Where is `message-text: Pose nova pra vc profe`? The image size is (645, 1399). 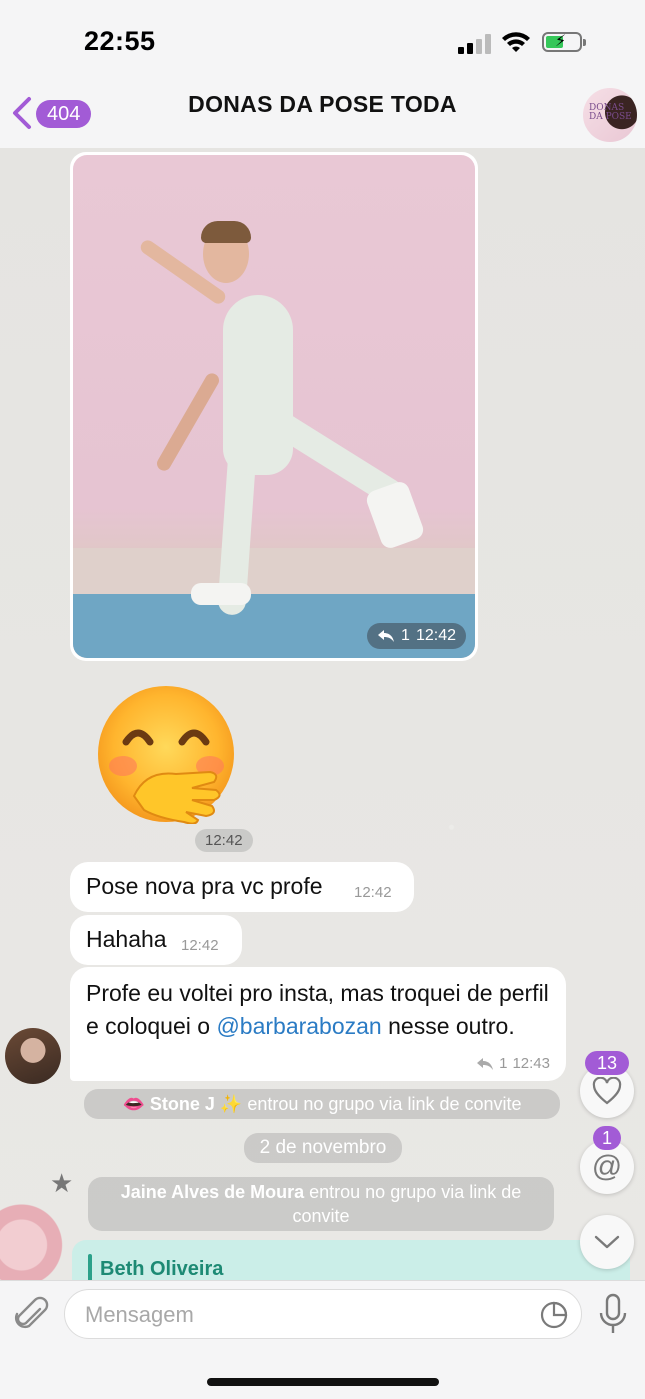
message-text: Pose nova pra vc profe is located at coordinates (204, 886).